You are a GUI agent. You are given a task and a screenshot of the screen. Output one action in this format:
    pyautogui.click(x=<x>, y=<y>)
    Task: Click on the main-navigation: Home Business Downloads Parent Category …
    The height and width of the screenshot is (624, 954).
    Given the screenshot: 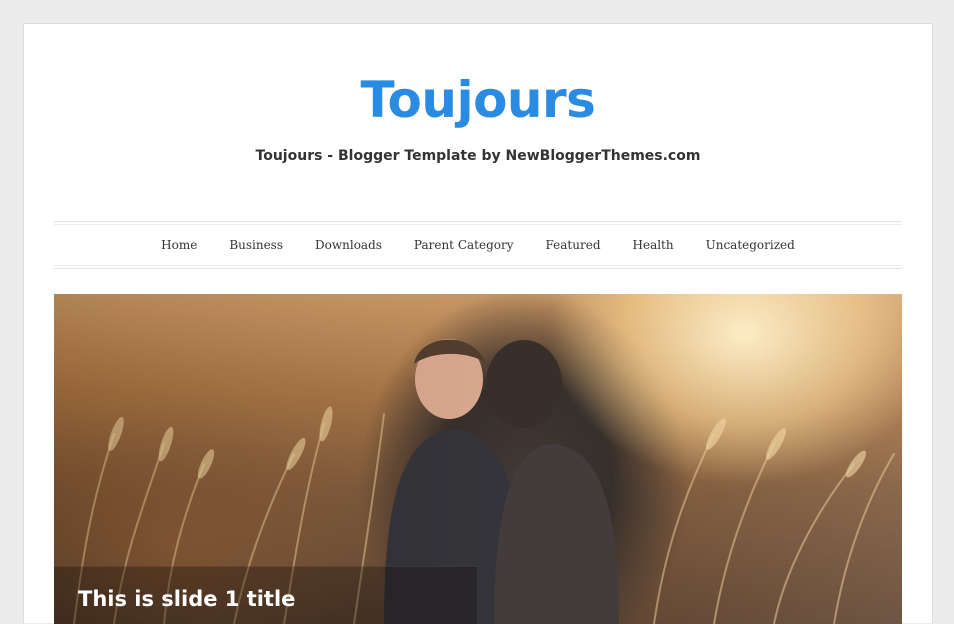 What is the action you would take?
    pyautogui.click(x=478, y=245)
    